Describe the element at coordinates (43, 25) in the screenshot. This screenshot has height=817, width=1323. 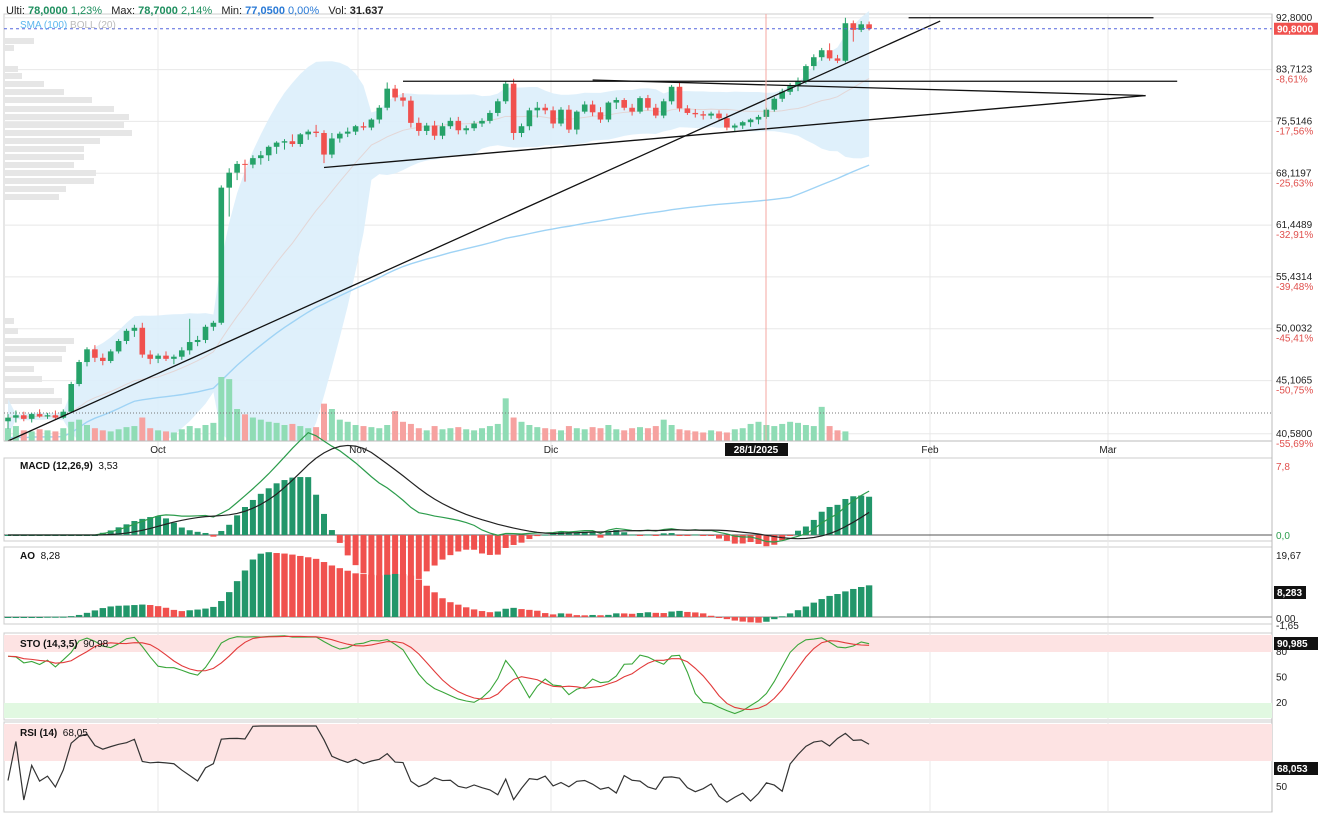
I see `sma-legend: SMA (100)` at that location.